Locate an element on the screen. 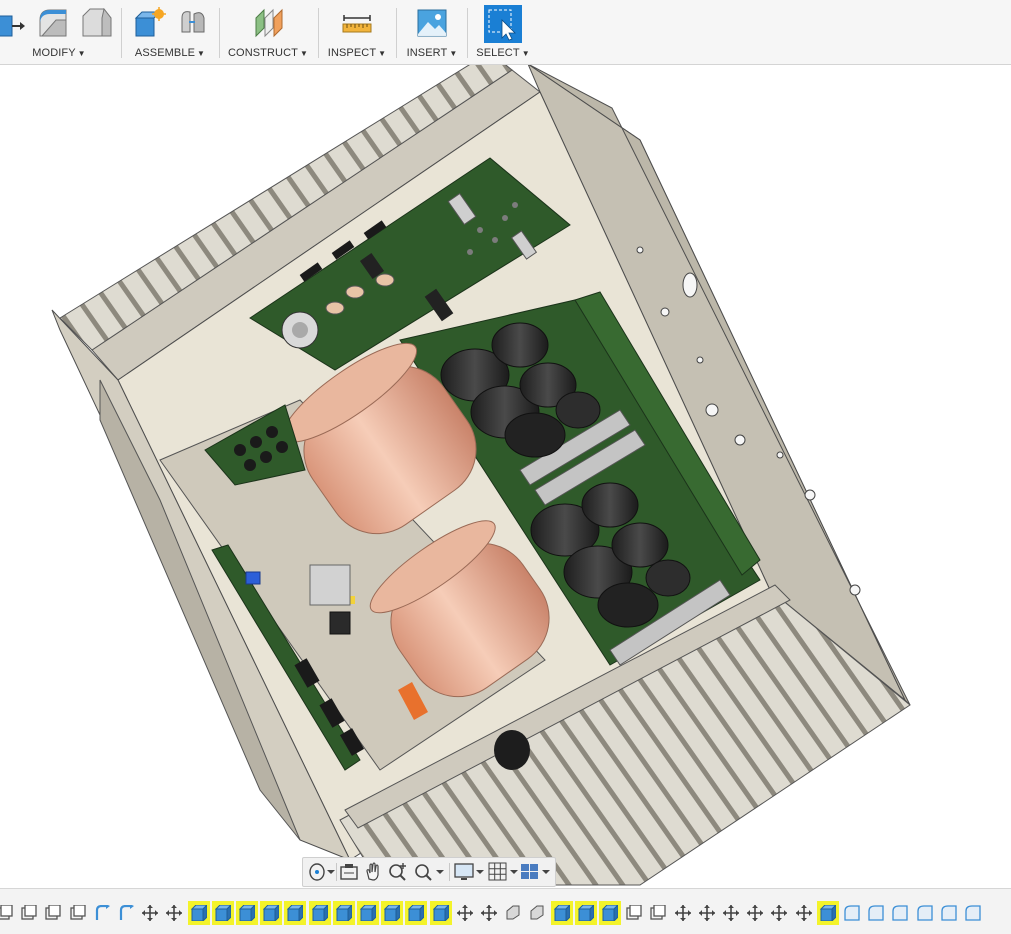  zoom-icon is located at coordinates (398, 872).